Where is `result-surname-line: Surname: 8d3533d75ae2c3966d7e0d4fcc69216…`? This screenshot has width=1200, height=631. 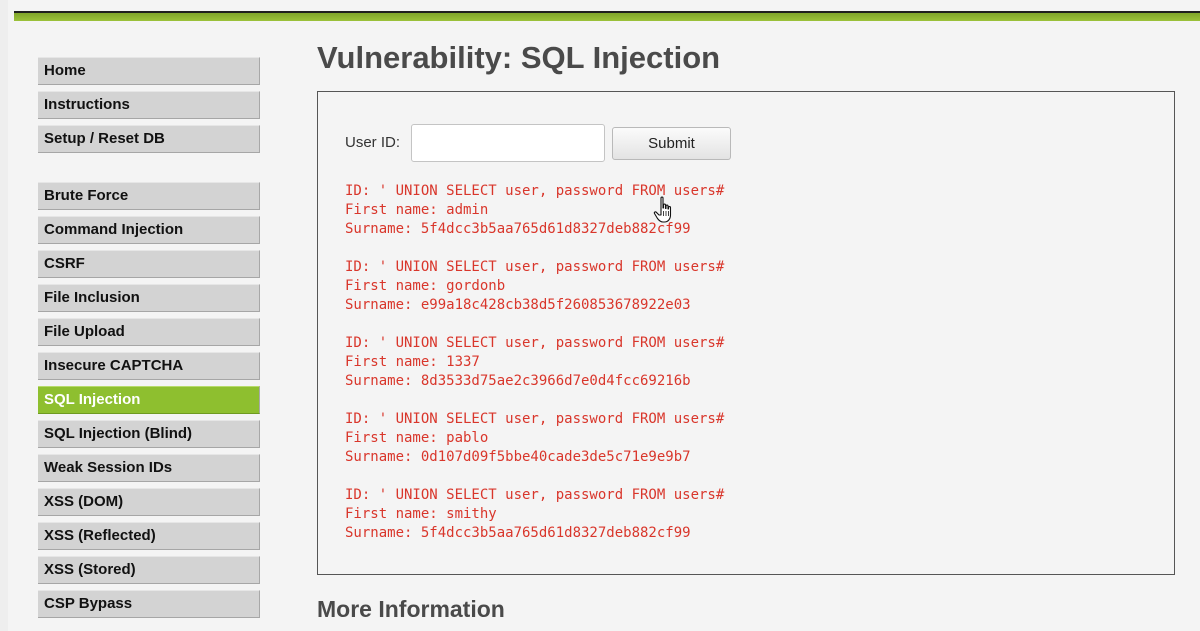
result-surname-line: Surname: 8d3533d75ae2c3966d7e0d4fcc69216… is located at coordinates (518, 381).